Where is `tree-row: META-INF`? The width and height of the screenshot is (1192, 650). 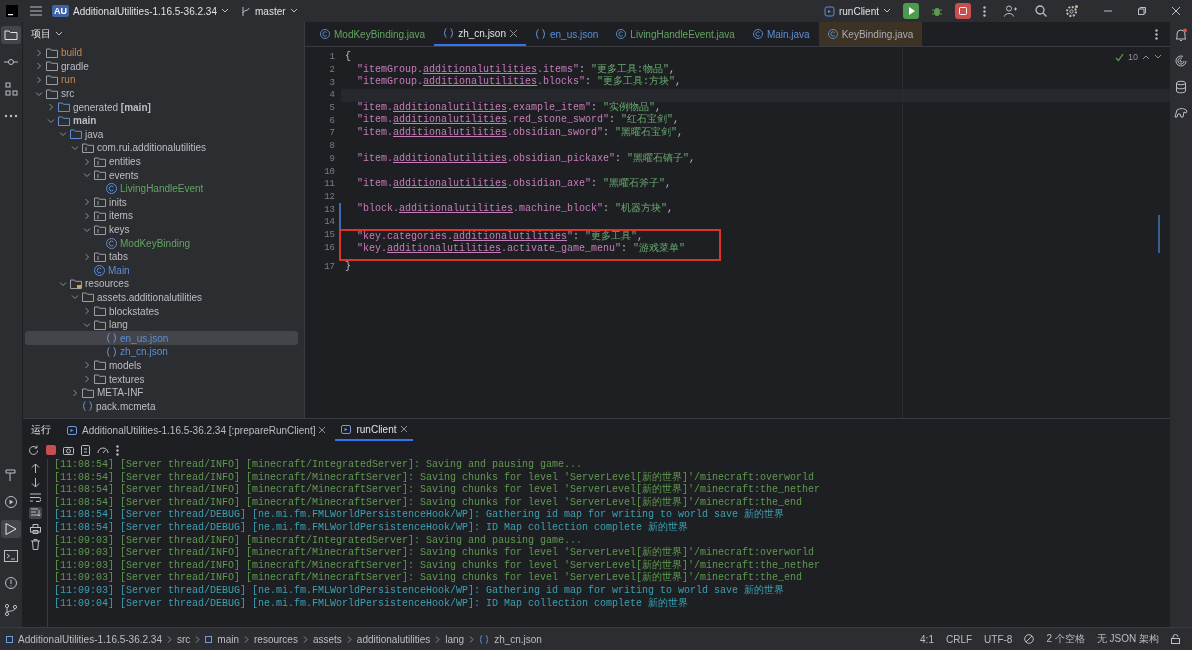
tree-row: META-INF is located at coordinates (161, 392).